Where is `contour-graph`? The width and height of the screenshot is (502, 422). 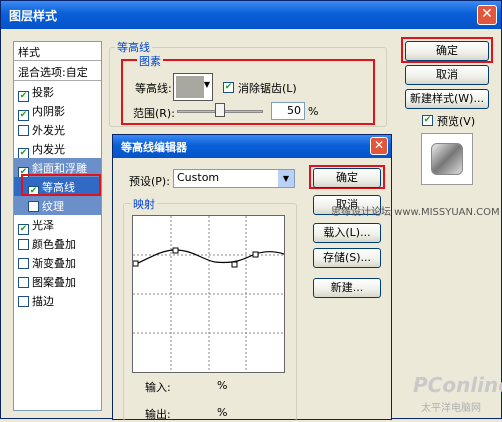 contour-graph is located at coordinates (208, 294).